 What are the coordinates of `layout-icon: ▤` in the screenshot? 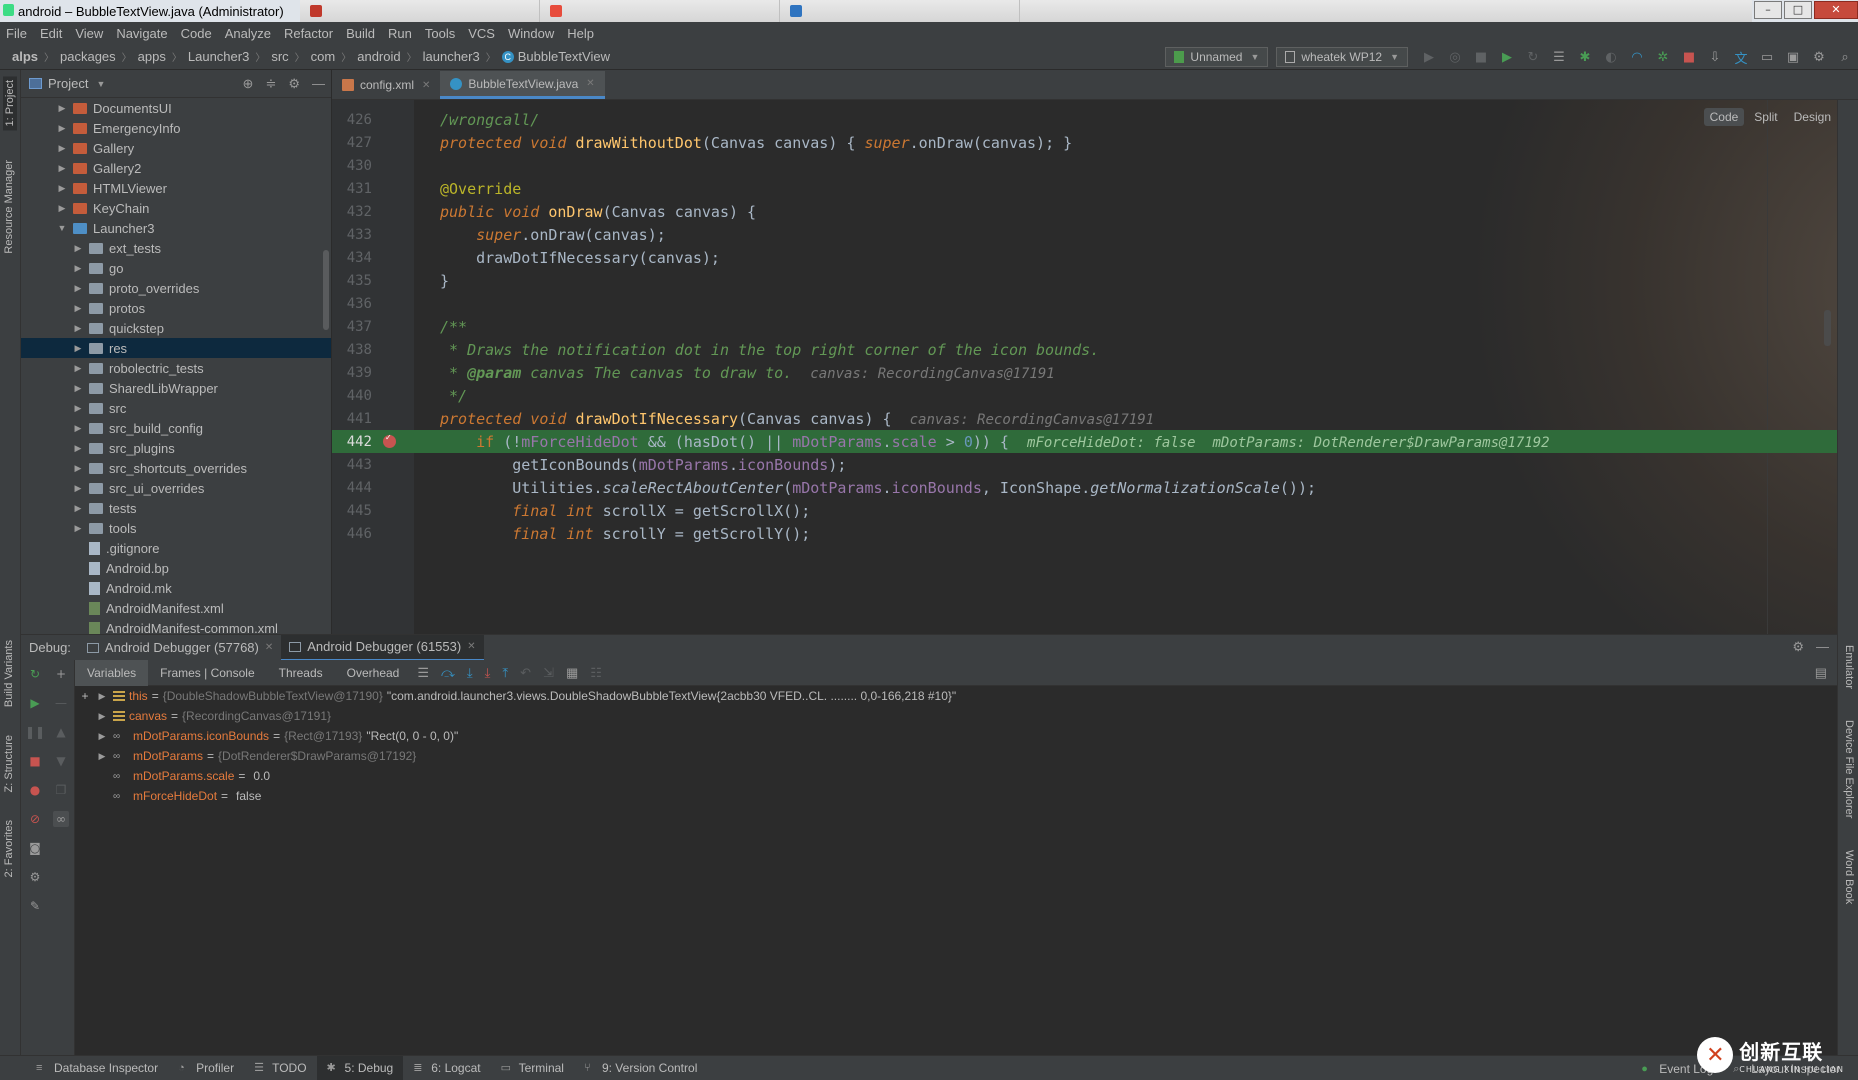 It's located at (1821, 673).